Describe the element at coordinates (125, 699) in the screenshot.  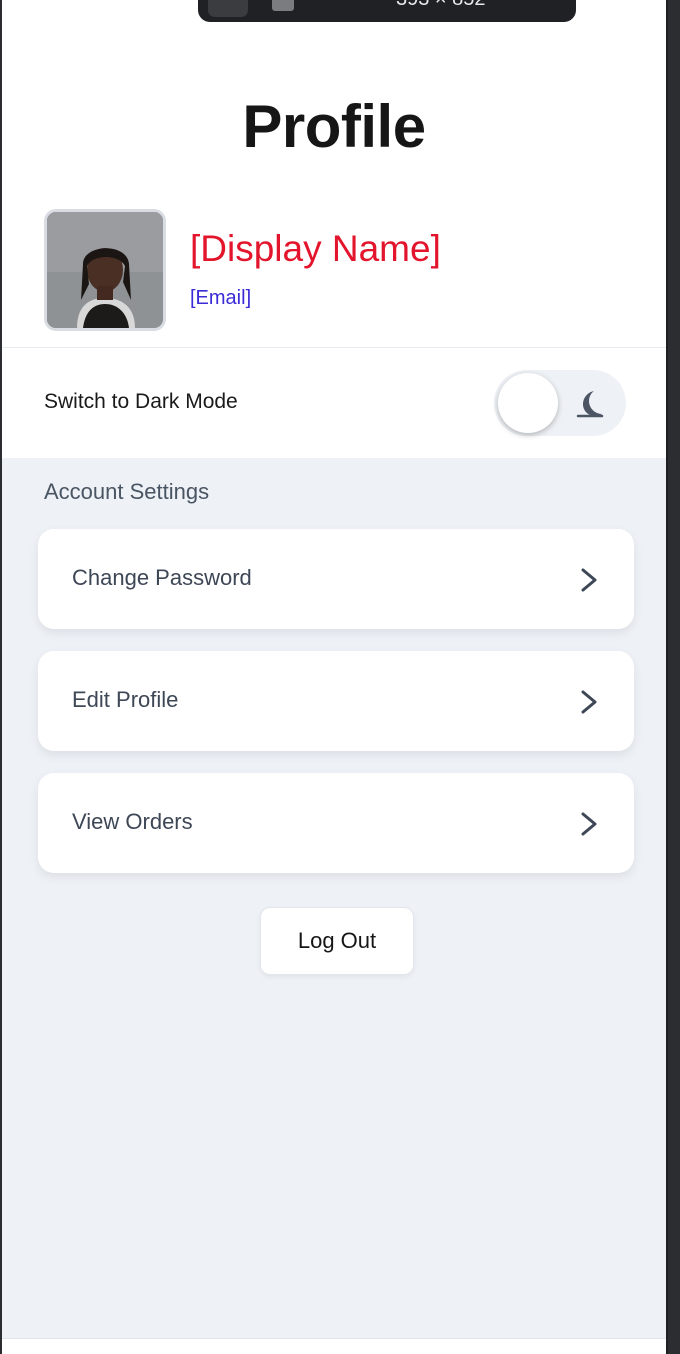
I see `edit-profile-label: Edit Profile` at that location.